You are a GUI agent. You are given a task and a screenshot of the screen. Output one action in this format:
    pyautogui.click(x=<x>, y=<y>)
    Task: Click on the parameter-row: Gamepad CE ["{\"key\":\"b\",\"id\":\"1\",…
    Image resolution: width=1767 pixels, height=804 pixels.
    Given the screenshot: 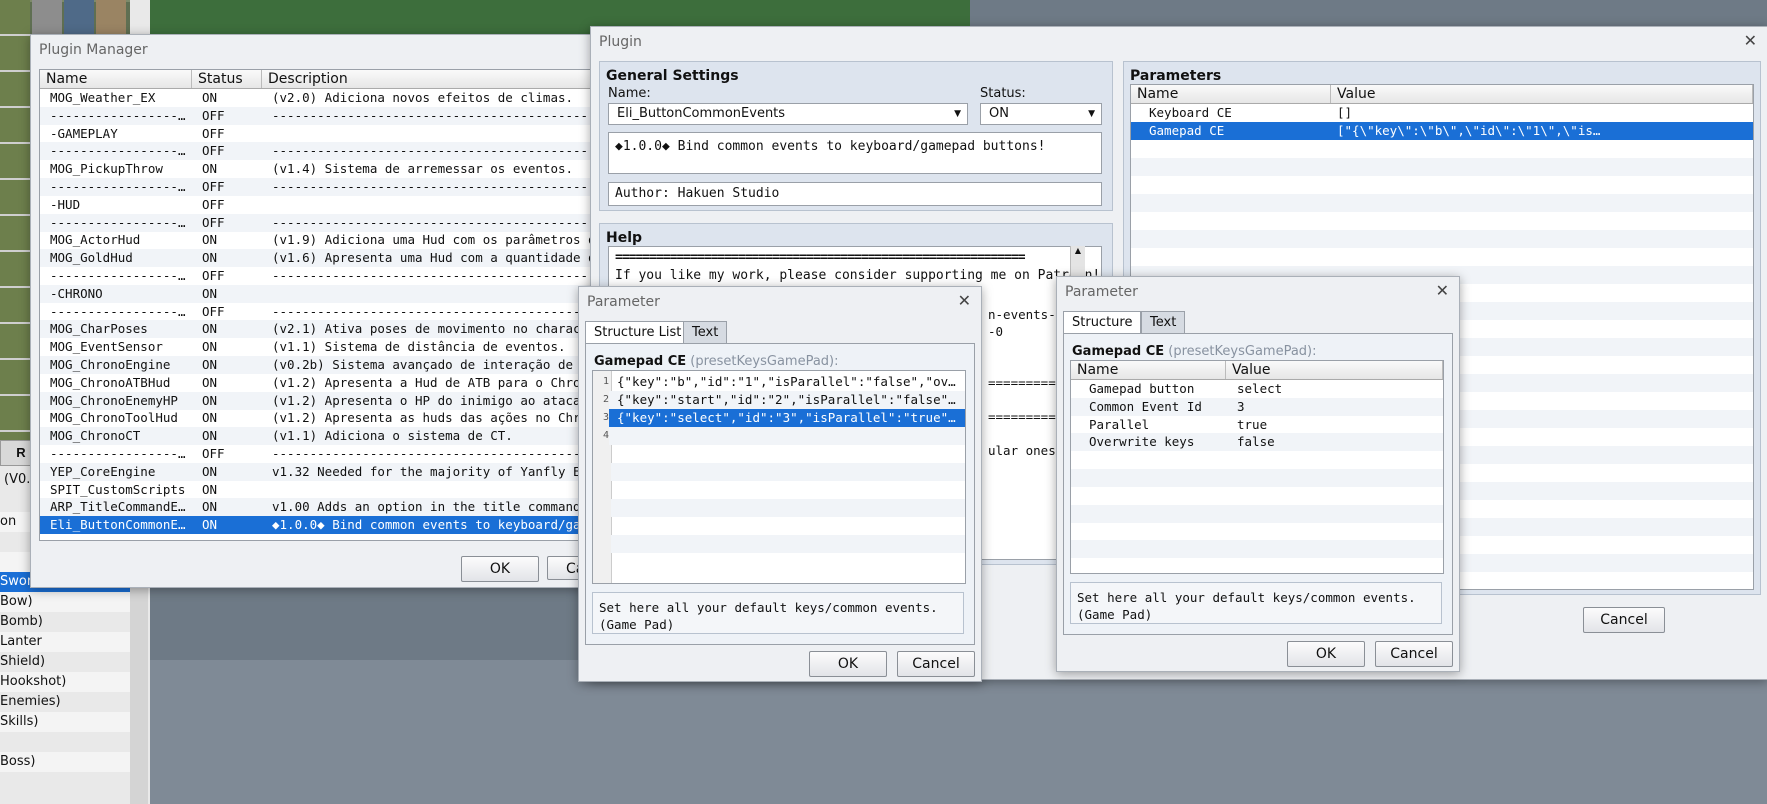 What is the action you would take?
    pyautogui.click(x=1442, y=131)
    